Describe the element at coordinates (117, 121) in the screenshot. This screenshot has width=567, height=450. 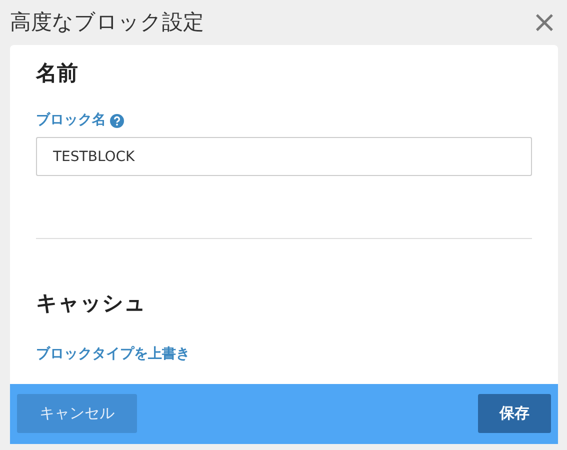
I see `help-icon` at that location.